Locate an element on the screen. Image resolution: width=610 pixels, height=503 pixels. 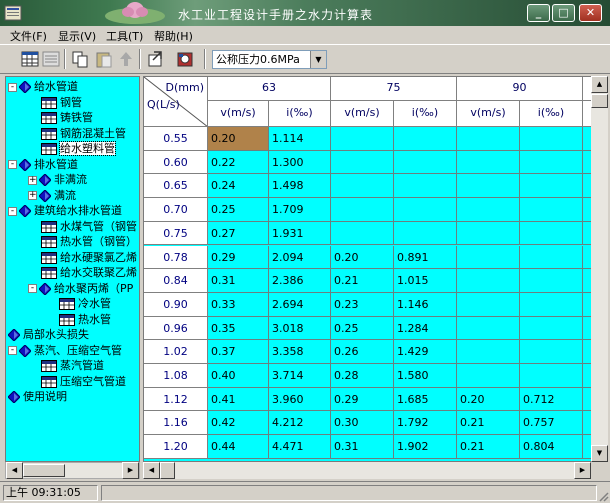
tree-node: 钢筋混凝土管 is located at coordinates (77, 134).